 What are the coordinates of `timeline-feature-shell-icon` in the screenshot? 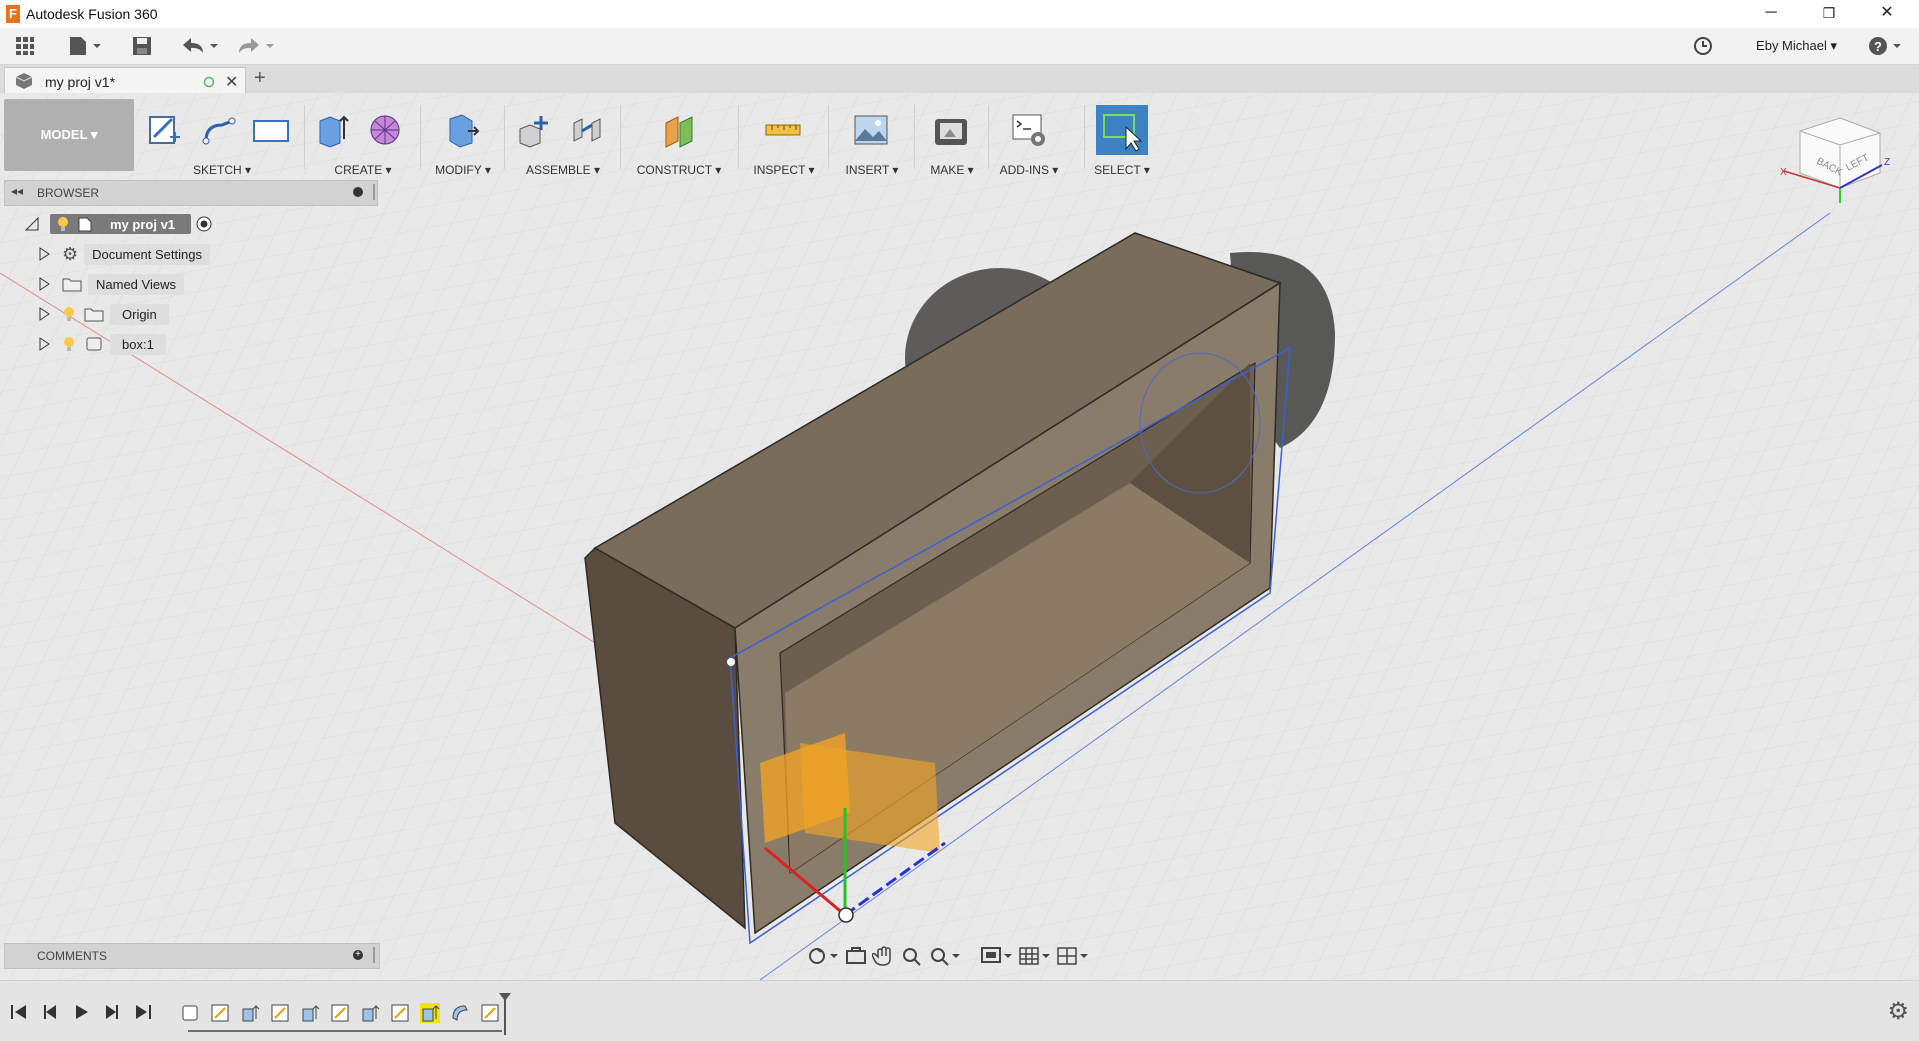 It's located at (460, 1013).